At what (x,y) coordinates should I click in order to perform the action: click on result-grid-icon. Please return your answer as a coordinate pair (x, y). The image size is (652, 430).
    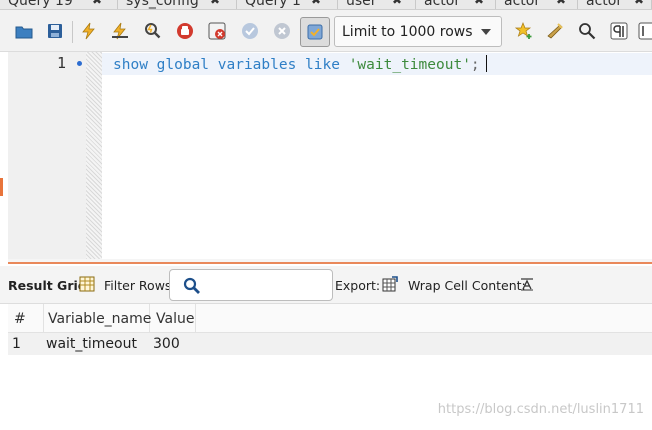
    Looking at the image, I should click on (87, 284).